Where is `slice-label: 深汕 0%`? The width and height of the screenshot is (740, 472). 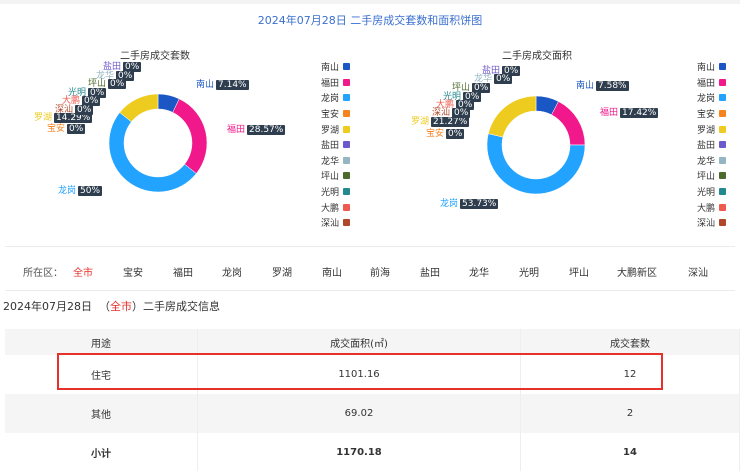
slice-label: 深汕 0% is located at coordinates (451, 113).